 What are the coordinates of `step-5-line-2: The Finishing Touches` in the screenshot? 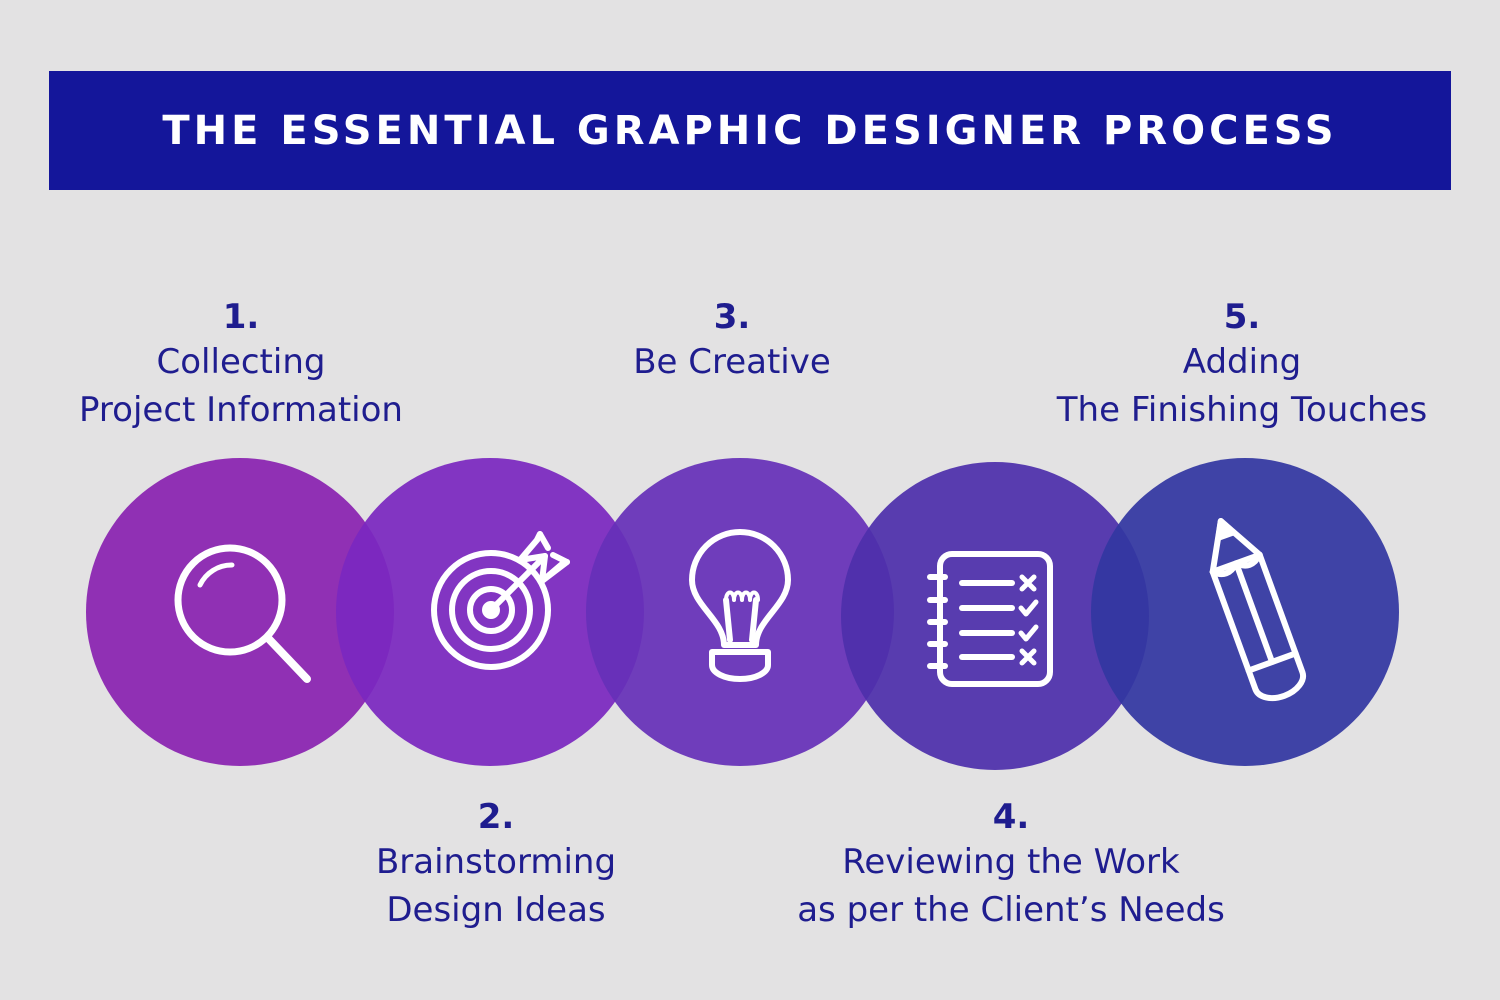 It's located at (1242, 410).